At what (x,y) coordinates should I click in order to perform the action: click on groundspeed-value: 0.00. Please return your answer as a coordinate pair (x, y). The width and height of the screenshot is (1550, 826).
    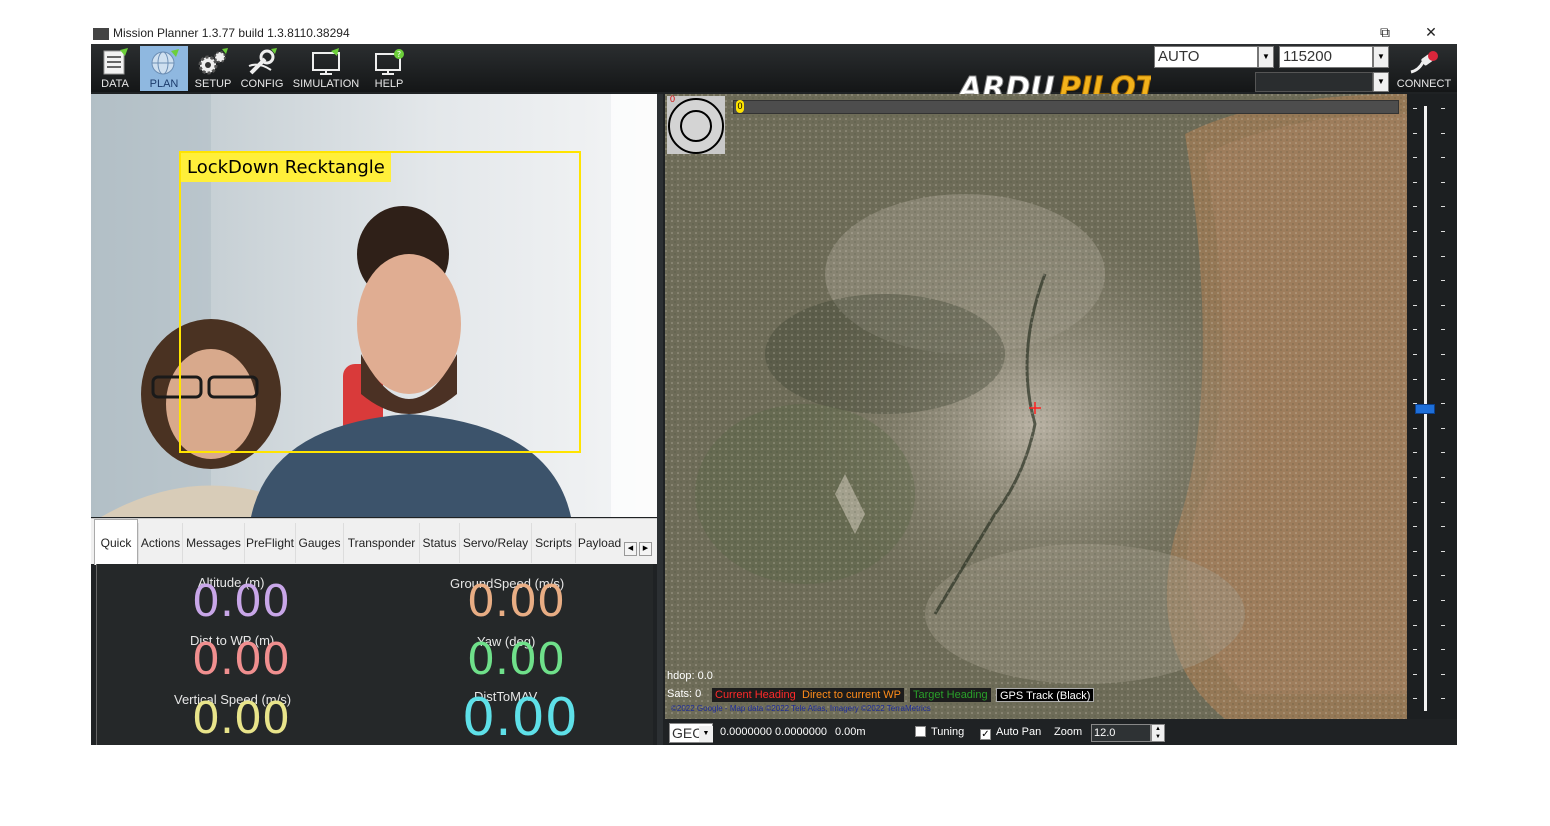
    Looking at the image, I should click on (516, 601).